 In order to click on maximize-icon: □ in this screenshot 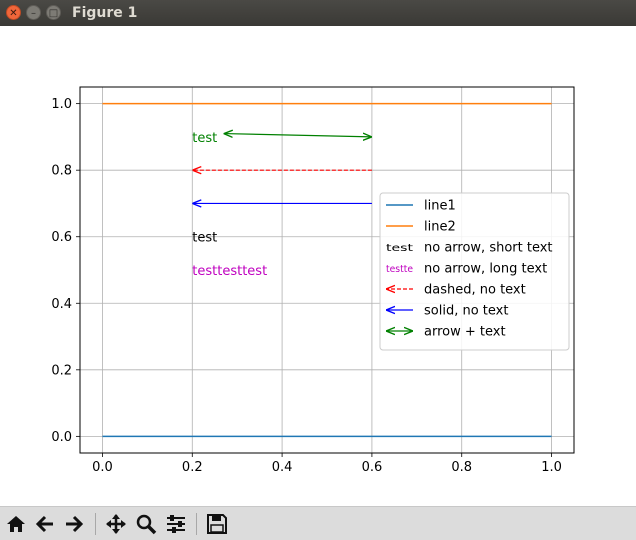, I will do `click(53, 13)`.